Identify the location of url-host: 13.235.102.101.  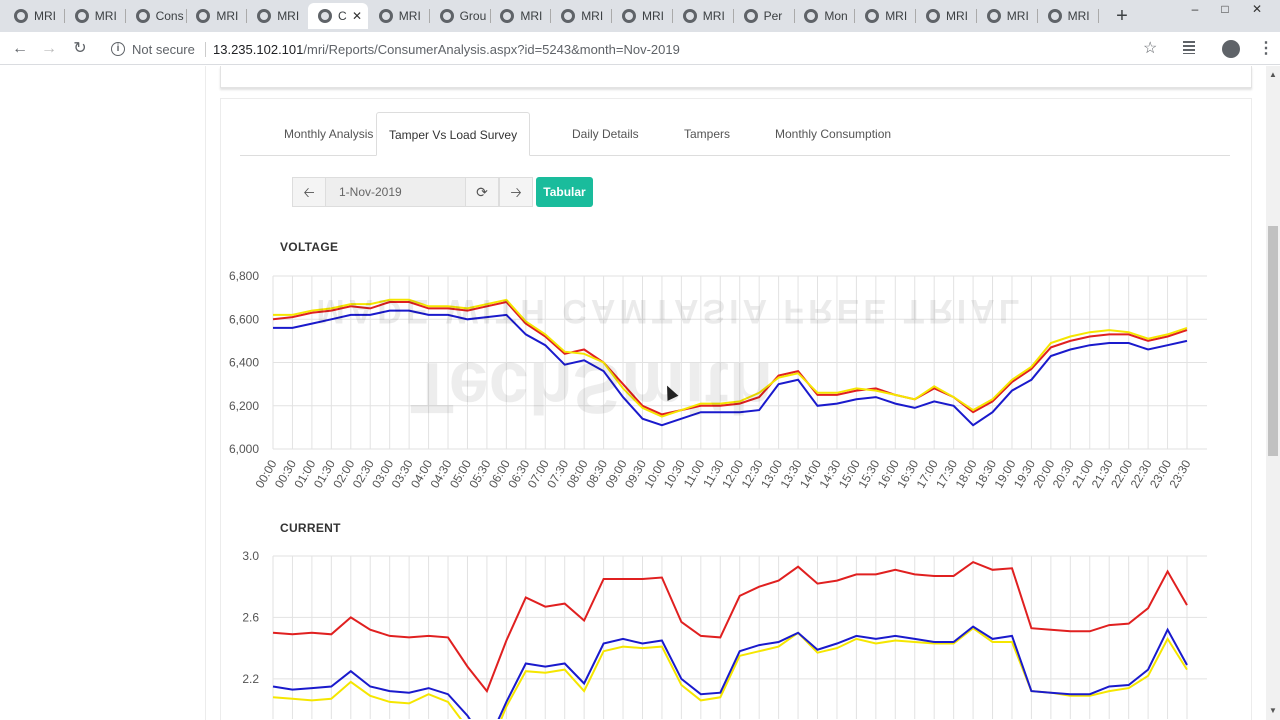
(258, 49).